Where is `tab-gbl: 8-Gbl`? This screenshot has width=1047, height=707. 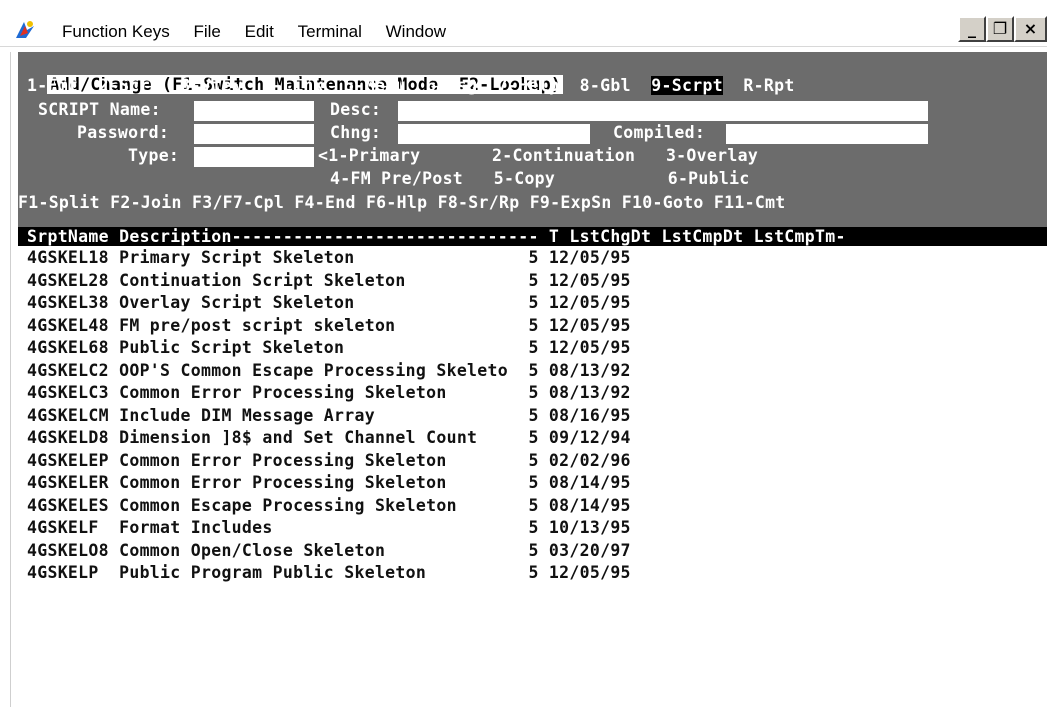
tab-gbl: 8-Gbl is located at coordinates (605, 85).